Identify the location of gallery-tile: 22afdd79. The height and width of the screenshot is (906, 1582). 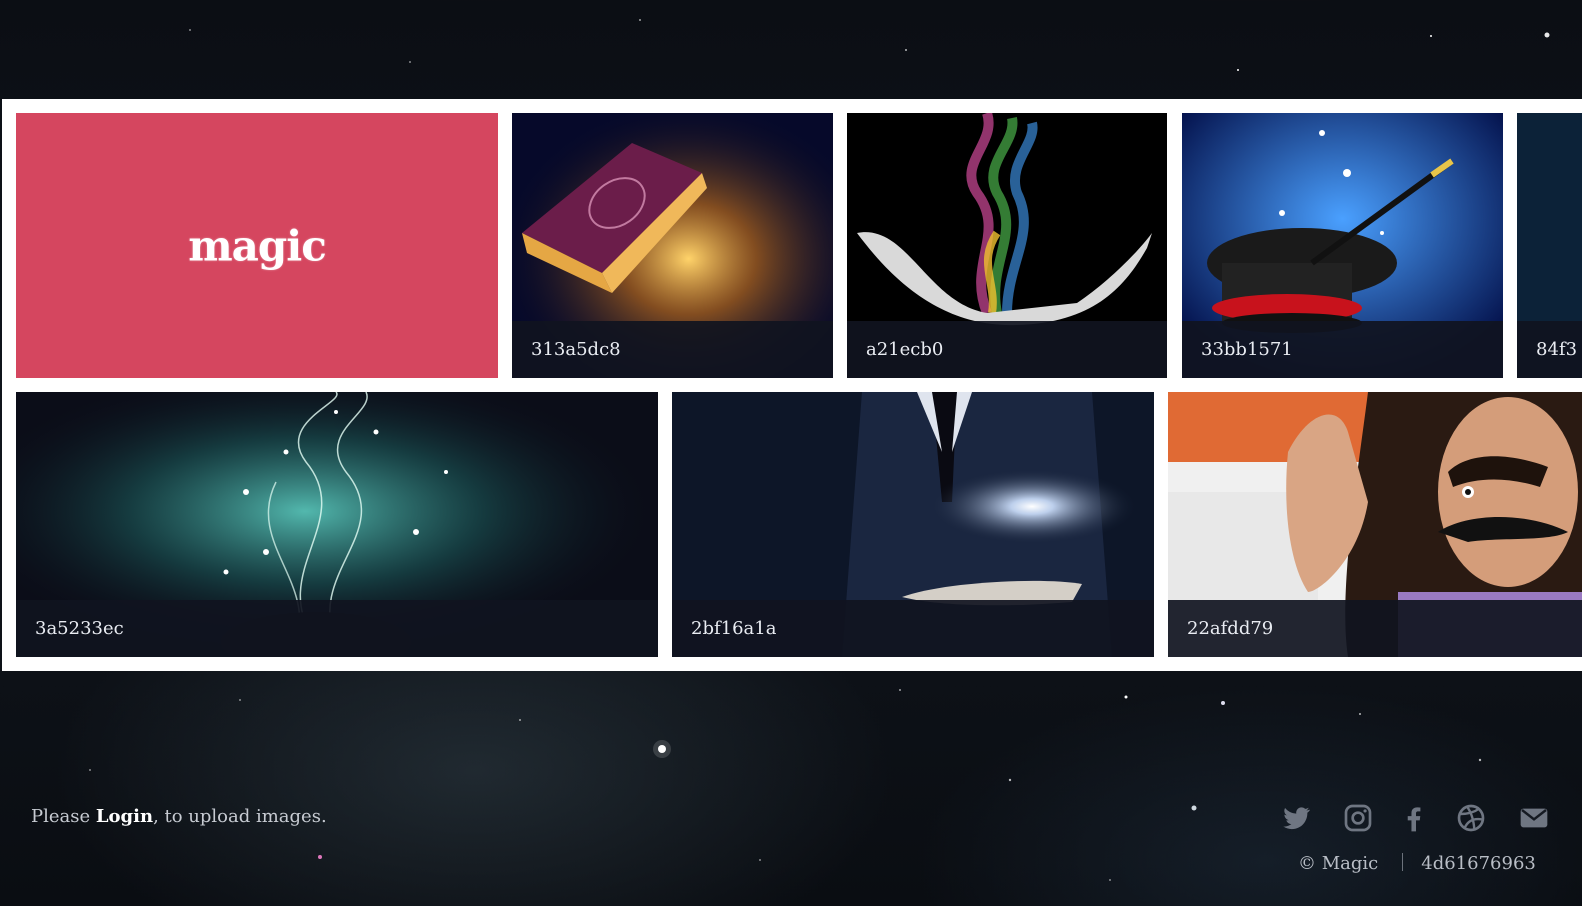
(1375, 524).